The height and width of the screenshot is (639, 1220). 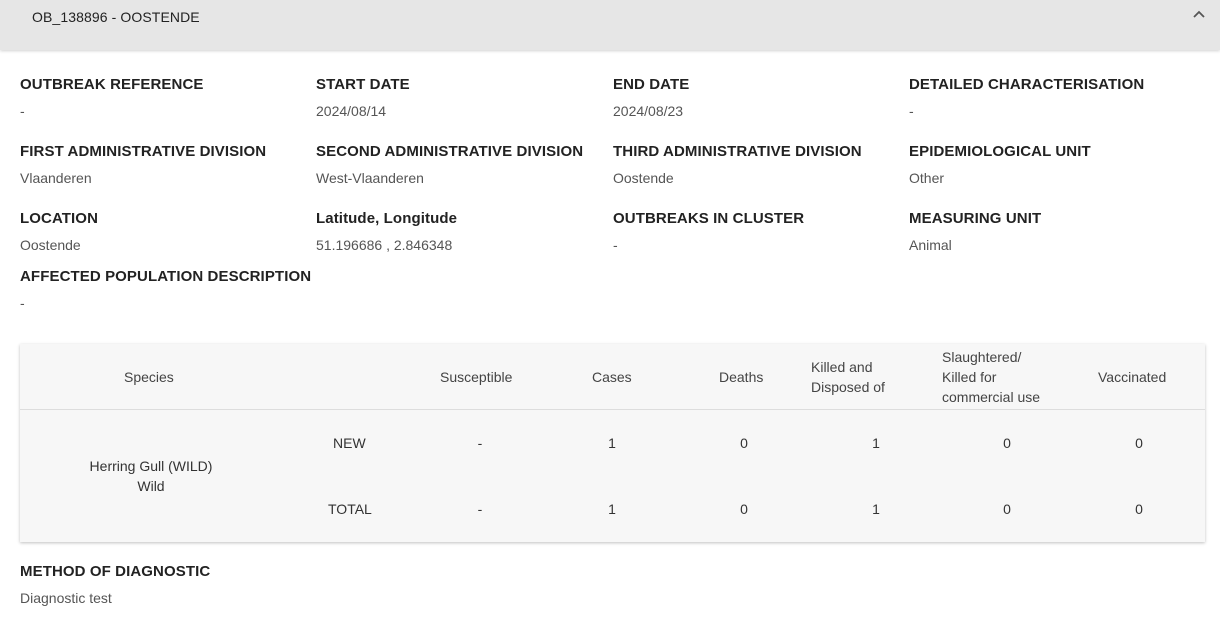 What do you see at coordinates (709, 218) in the screenshot?
I see `field-label: OUTBREAKS IN CLUSTER` at bounding box center [709, 218].